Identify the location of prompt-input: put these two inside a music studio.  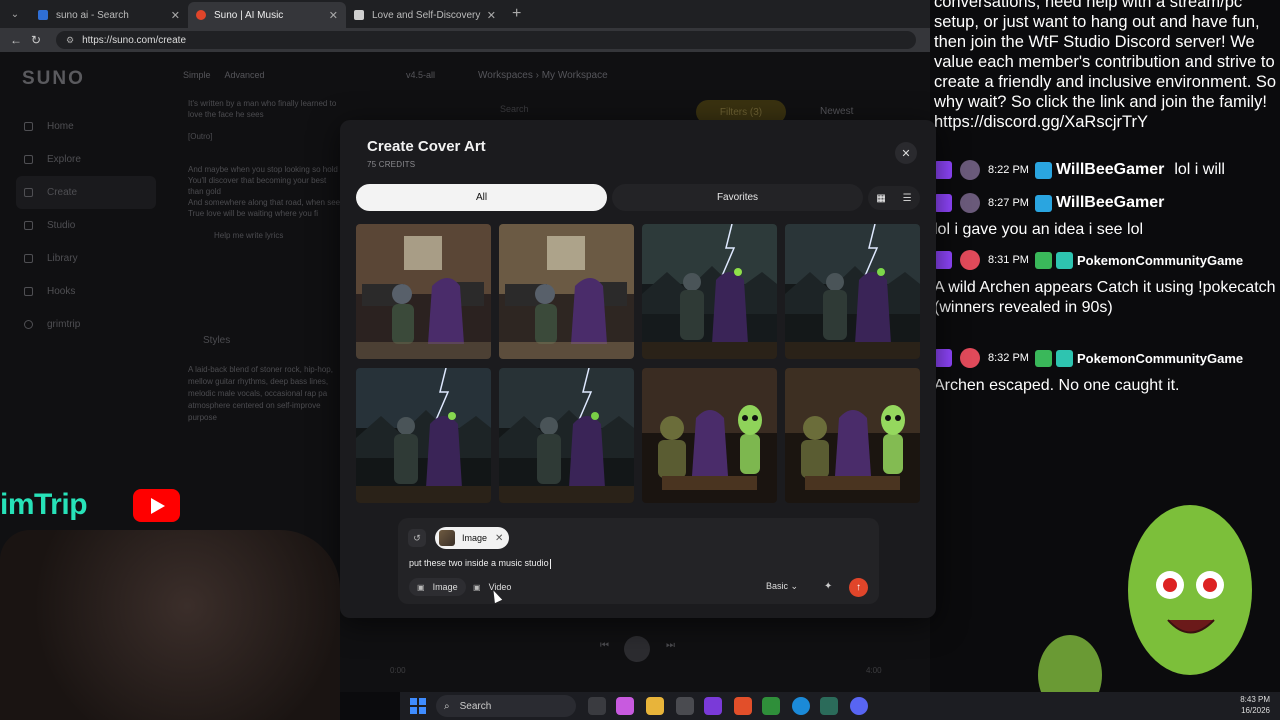
(480, 563).